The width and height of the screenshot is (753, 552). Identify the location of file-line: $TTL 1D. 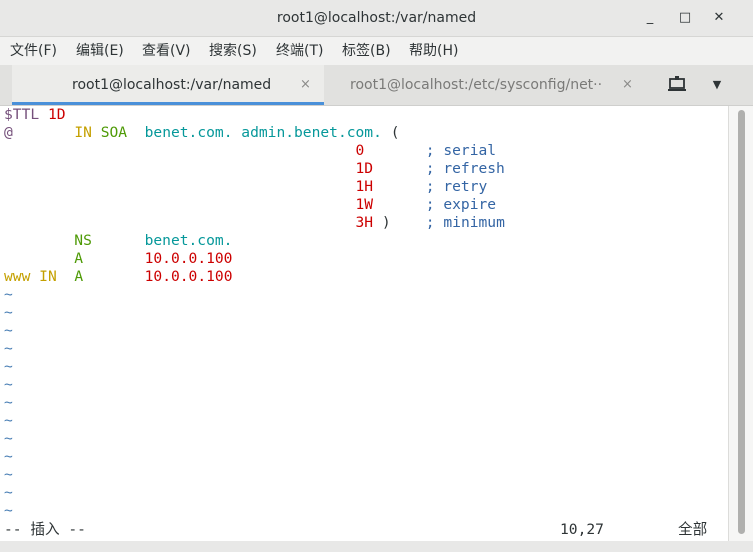
(35, 115).